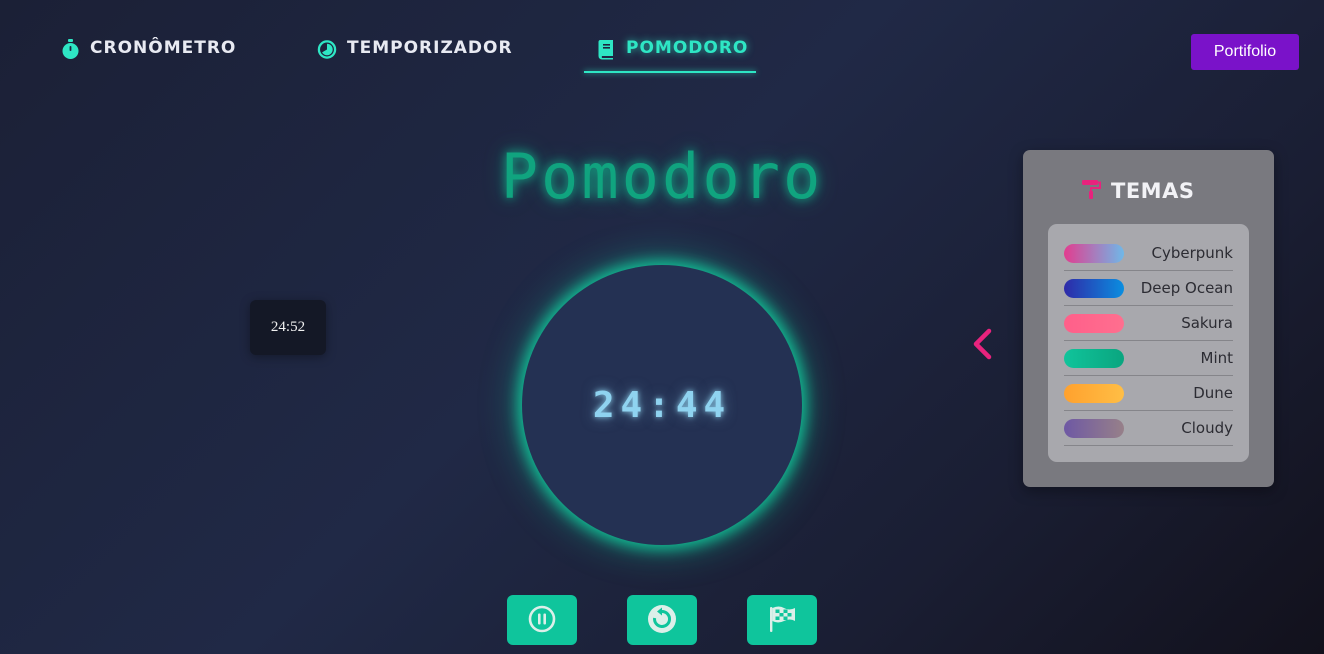  I want to click on theme-name: Deep Ocean, so click(1186, 288).